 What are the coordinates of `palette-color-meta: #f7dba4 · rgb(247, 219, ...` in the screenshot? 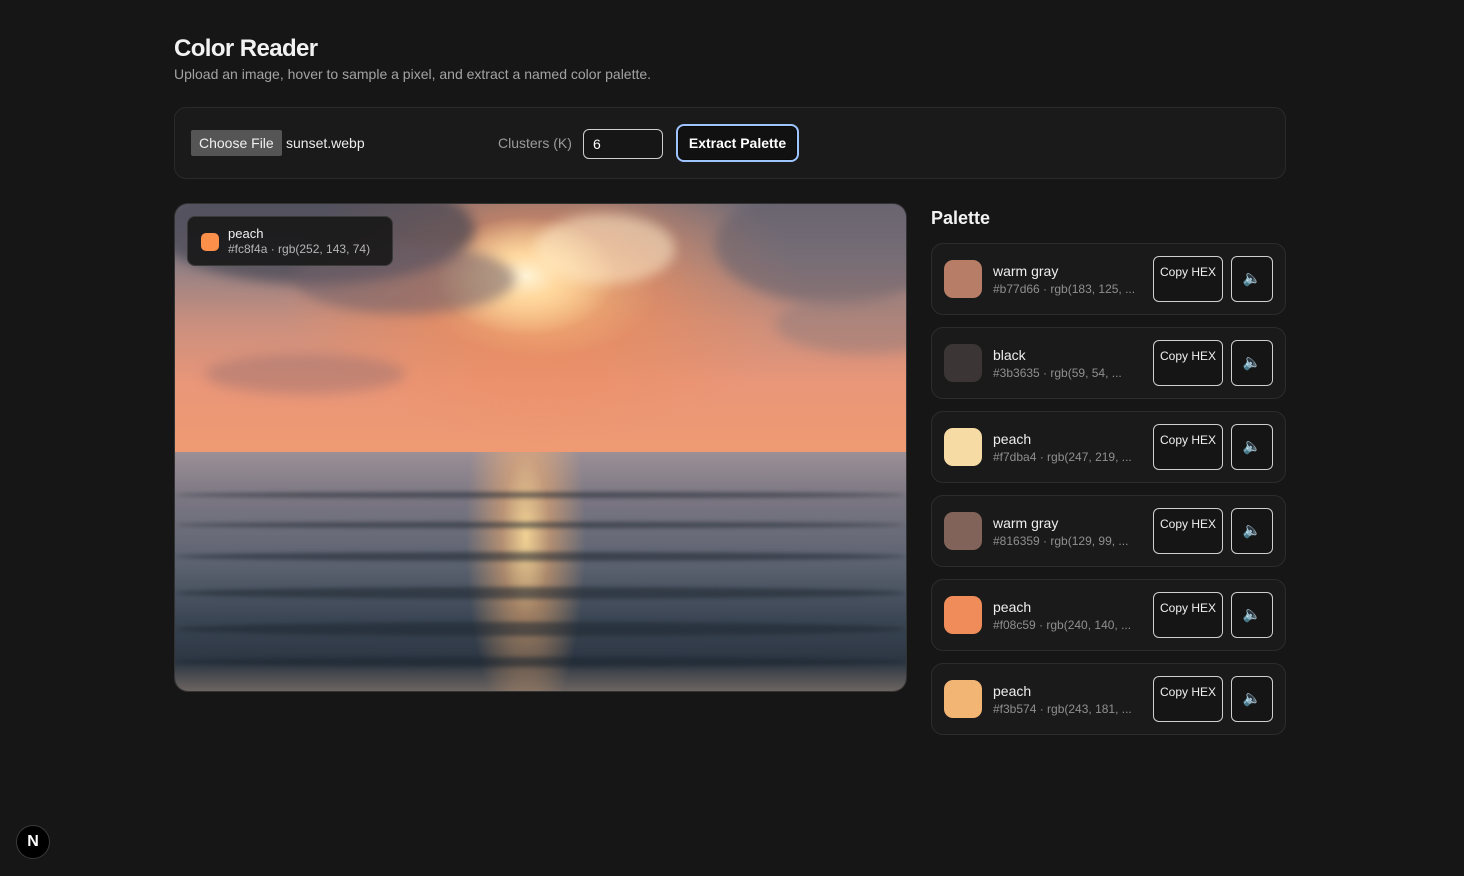 It's located at (1062, 457).